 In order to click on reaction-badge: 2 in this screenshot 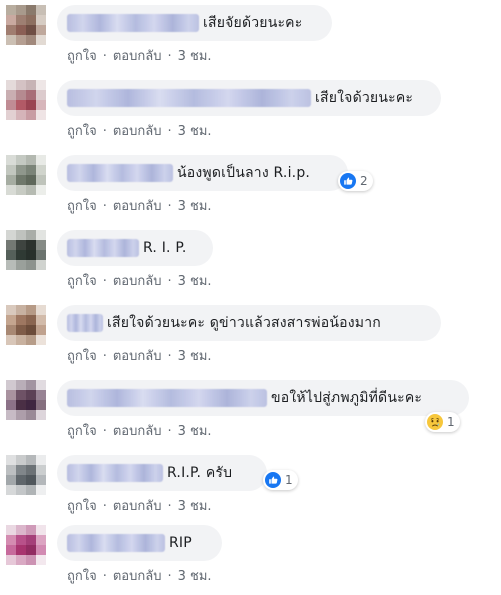, I will do `click(355, 181)`.